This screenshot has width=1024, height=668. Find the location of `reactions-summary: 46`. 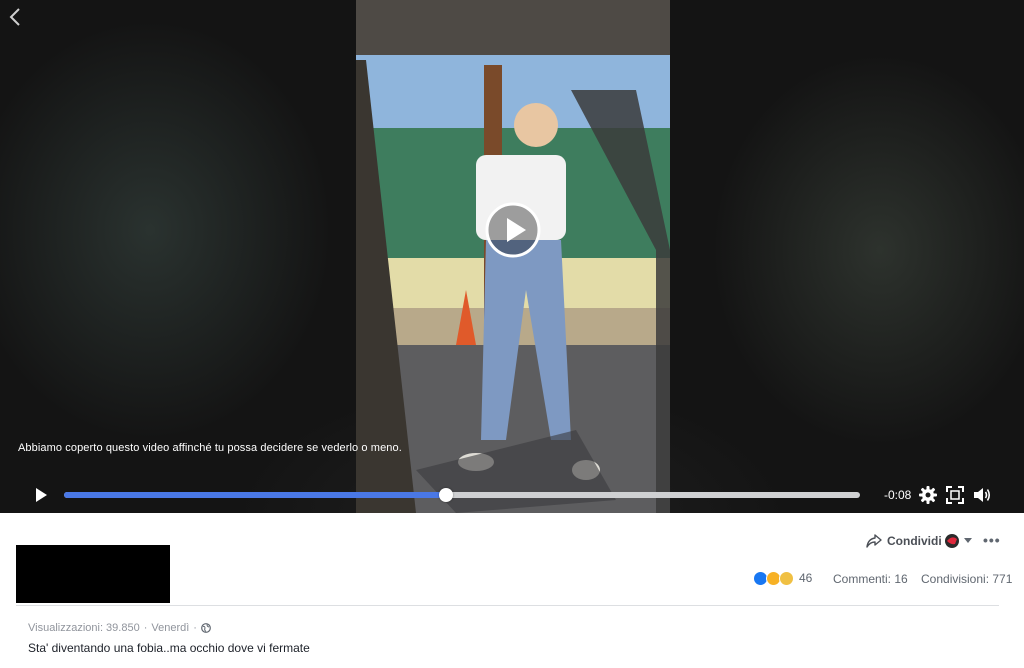

reactions-summary: 46 is located at coordinates (782, 578).